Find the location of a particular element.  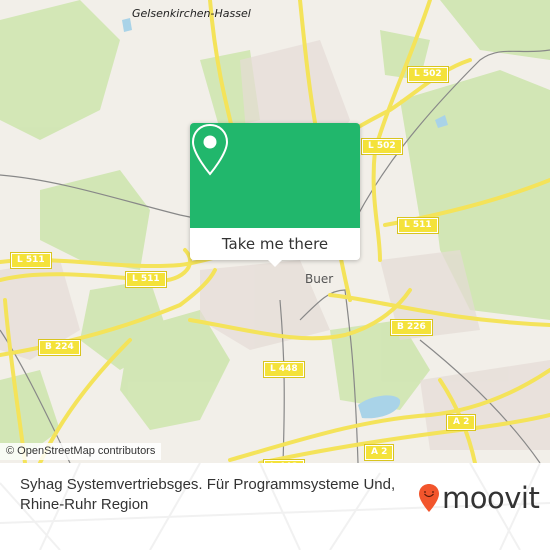

popup-tail is located at coordinates (275, 263).